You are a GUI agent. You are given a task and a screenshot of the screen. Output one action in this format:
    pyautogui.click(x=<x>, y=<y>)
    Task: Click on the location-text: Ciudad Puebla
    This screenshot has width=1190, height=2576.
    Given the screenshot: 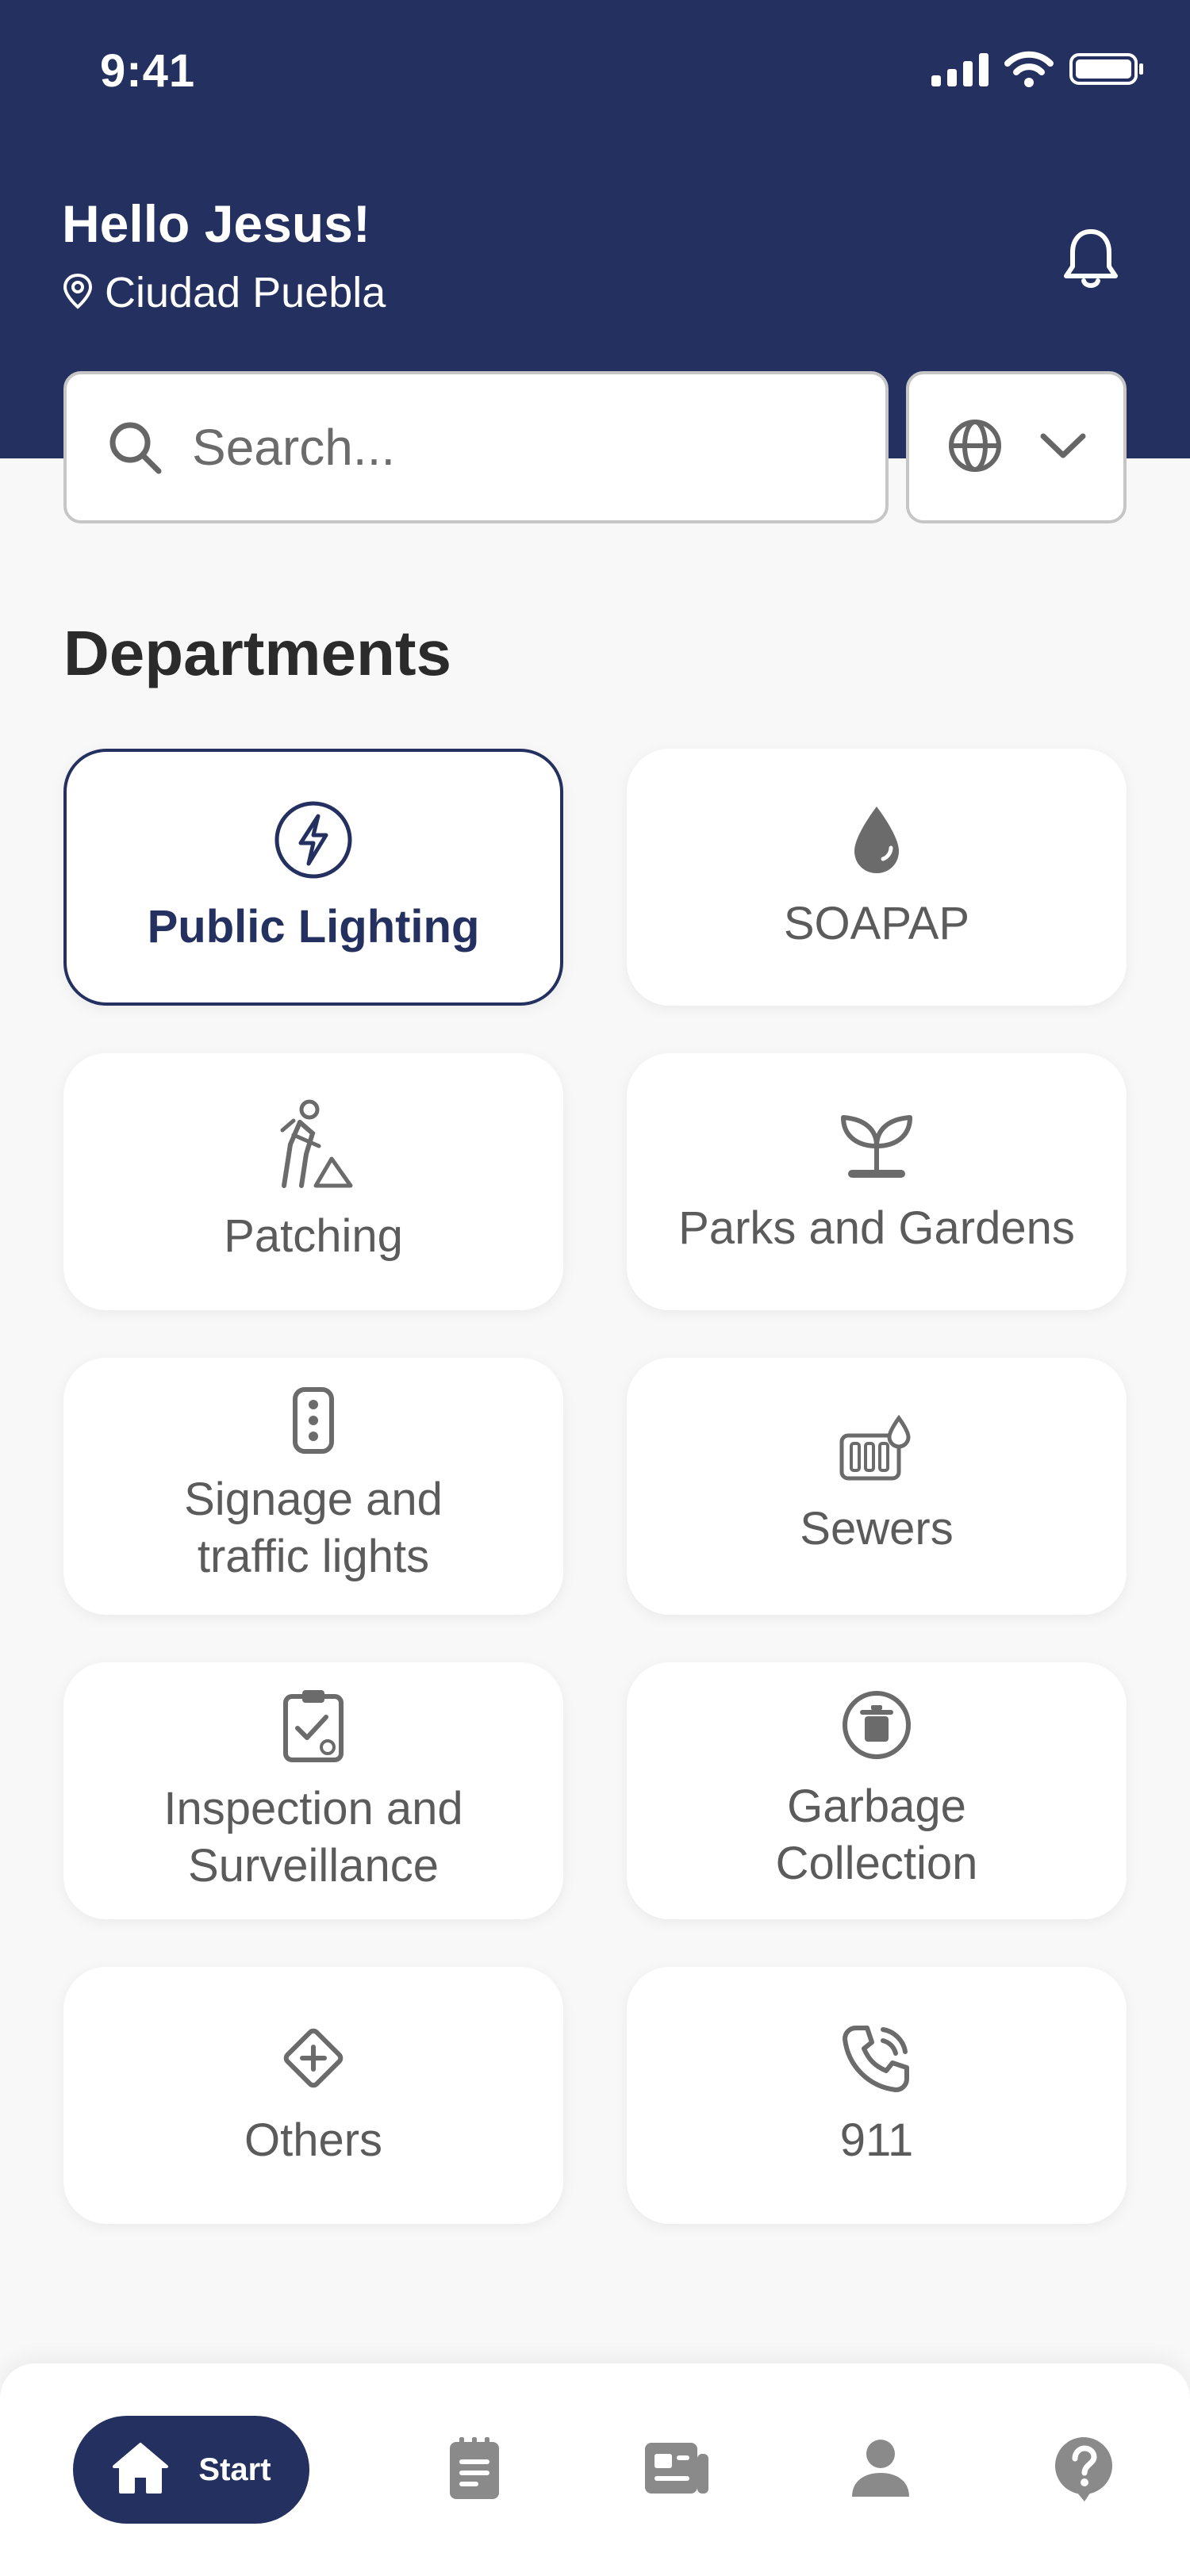 What is the action you would take?
    pyautogui.click(x=245, y=293)
    